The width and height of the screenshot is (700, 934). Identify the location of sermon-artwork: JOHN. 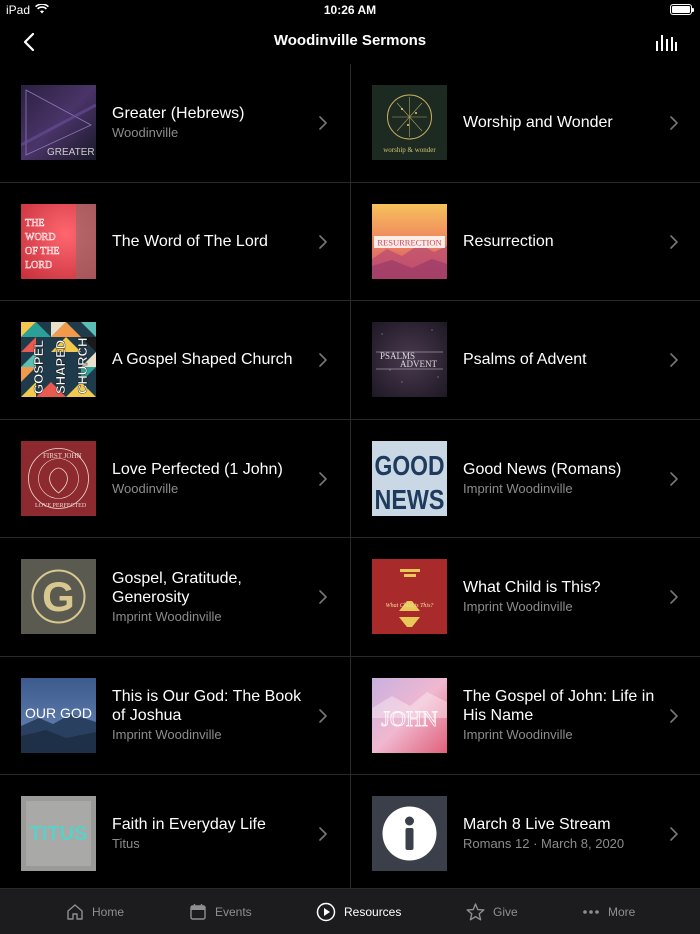
(409, 715).